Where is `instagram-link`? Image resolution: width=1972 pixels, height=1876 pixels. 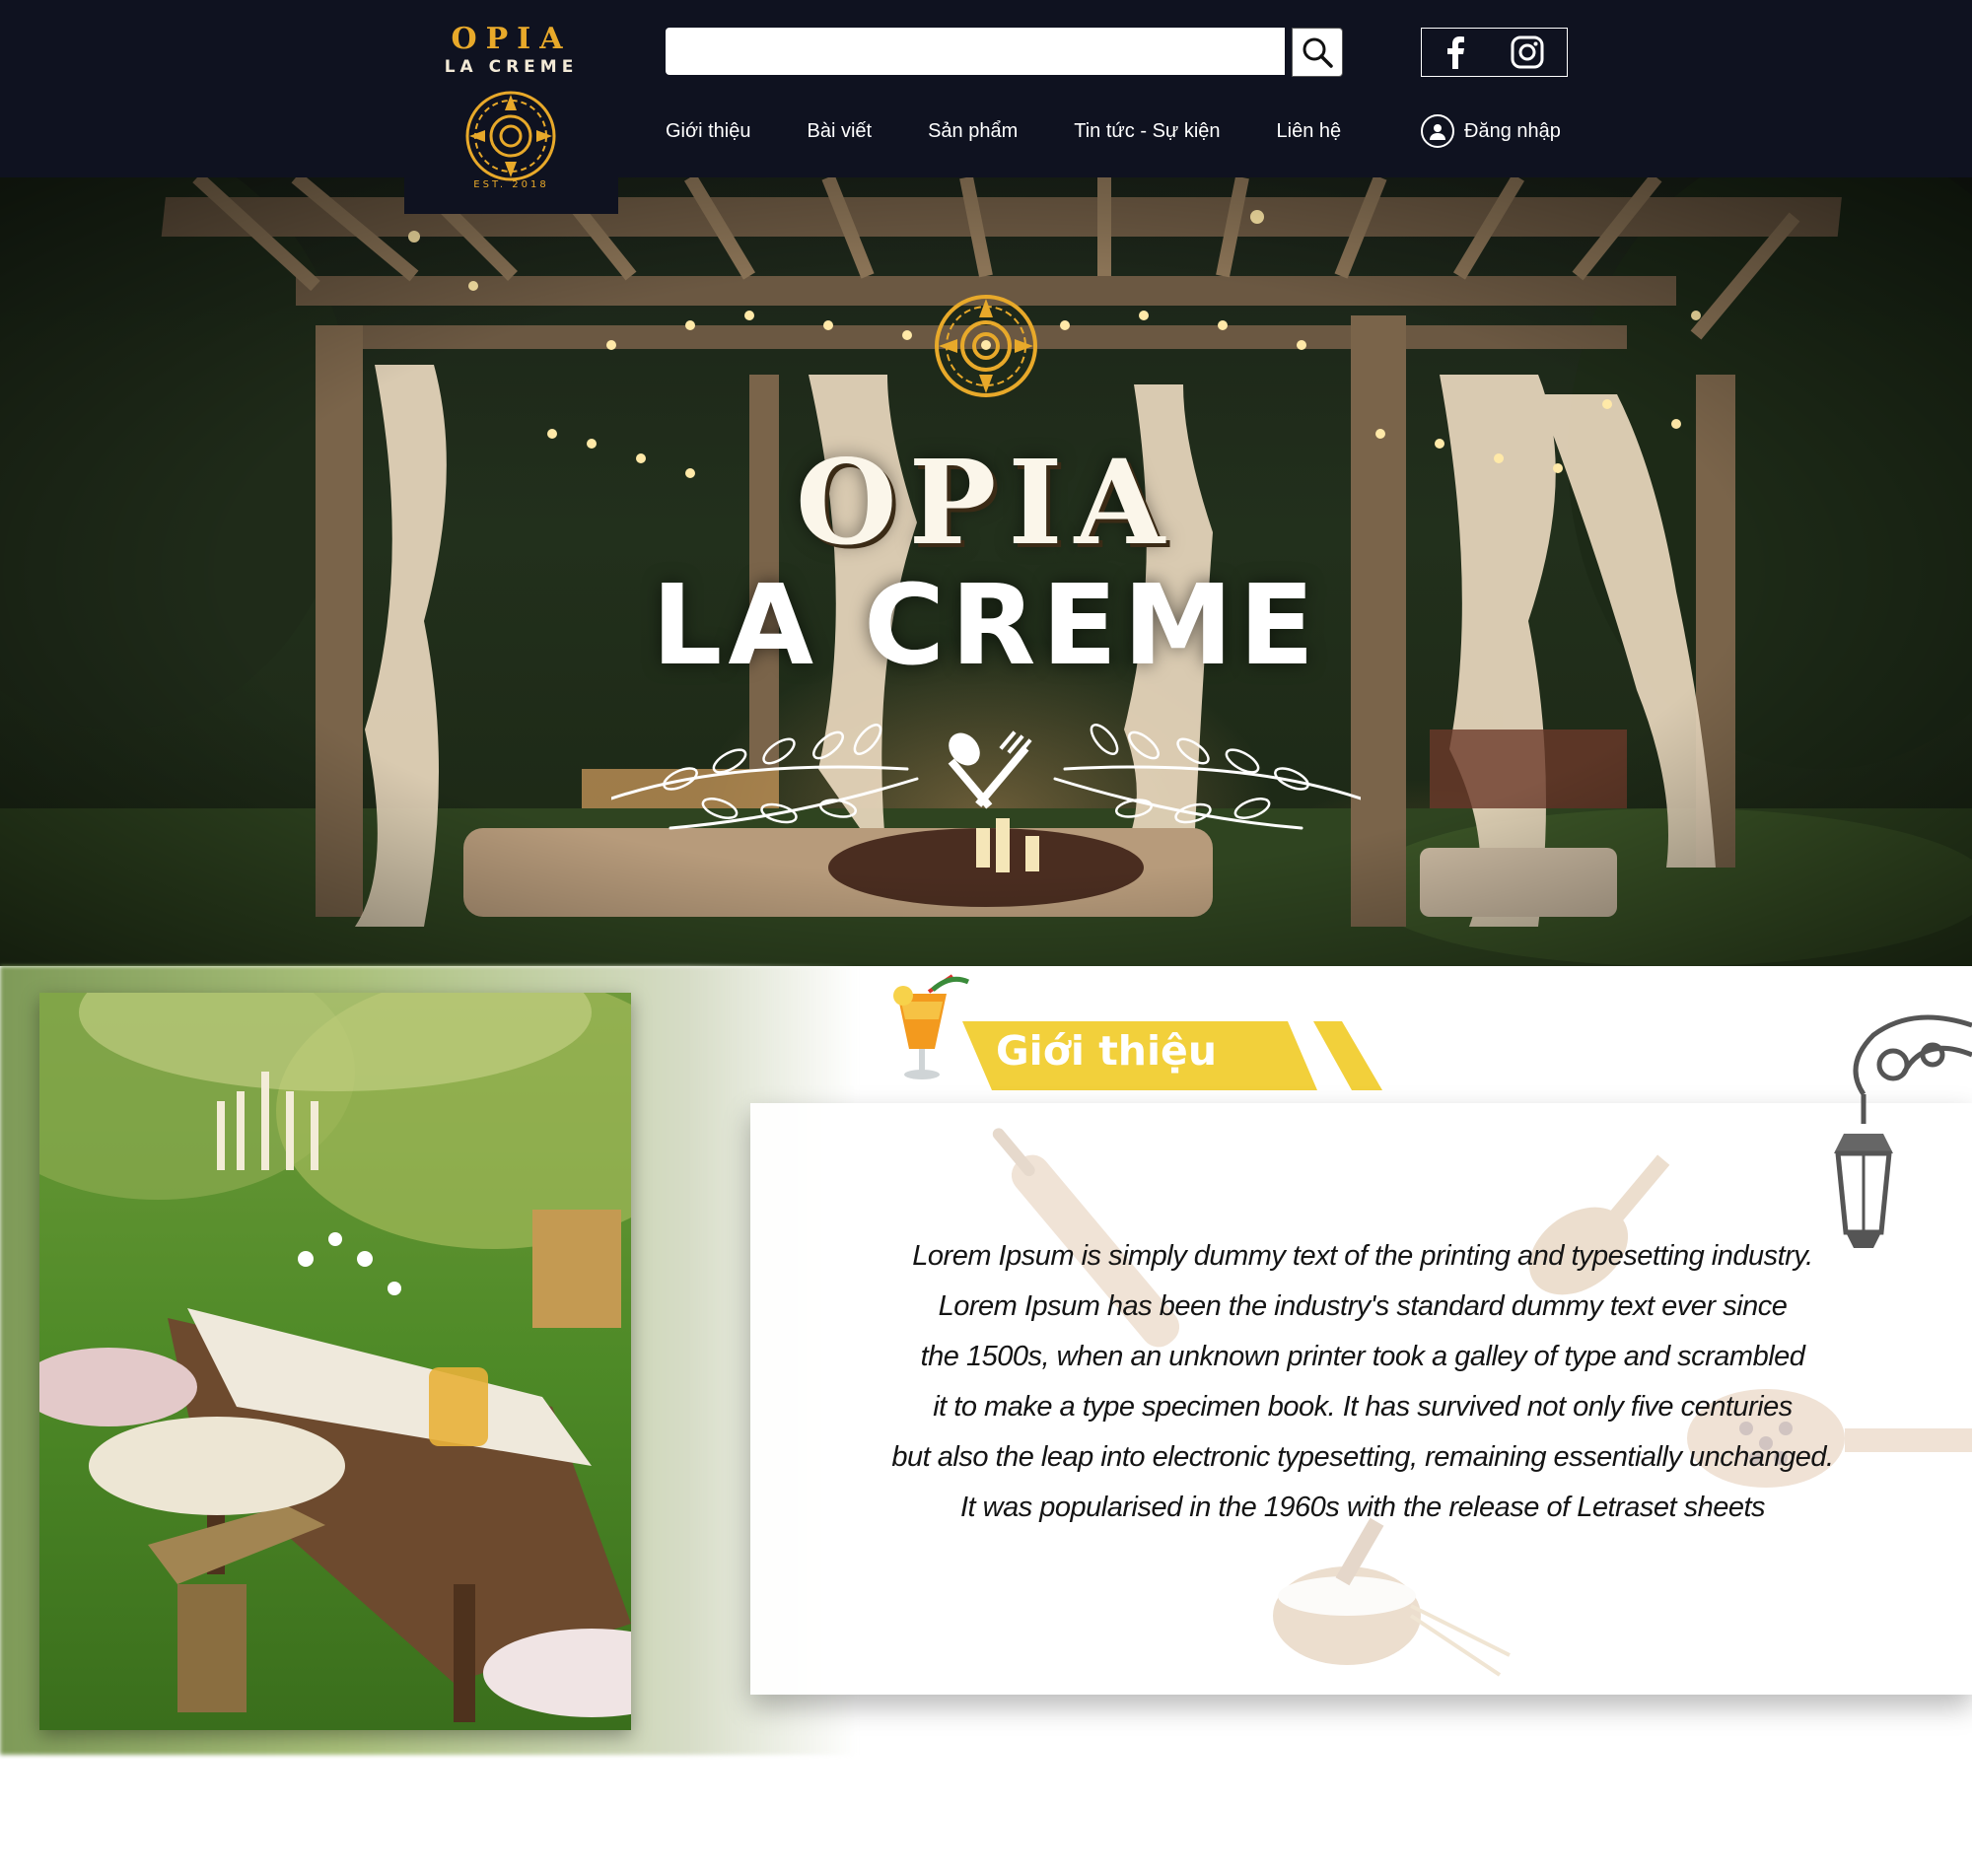 instagram-link is located at coordinates (1528, 52).